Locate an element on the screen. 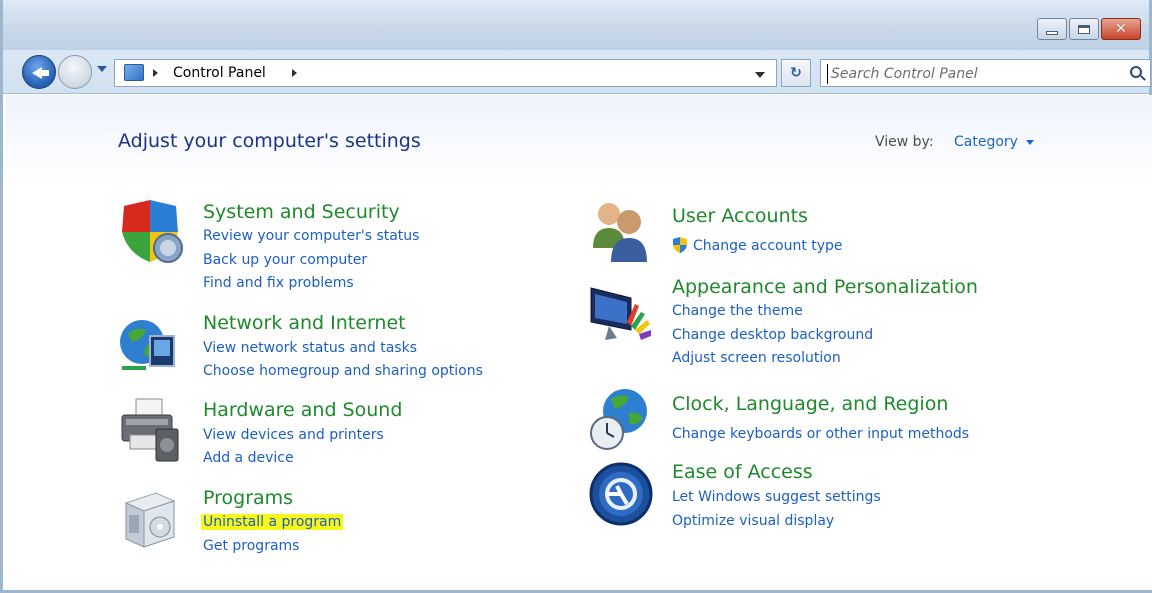  uninstall-highlight: Uninstall a program is located at coordinates (272, 522).